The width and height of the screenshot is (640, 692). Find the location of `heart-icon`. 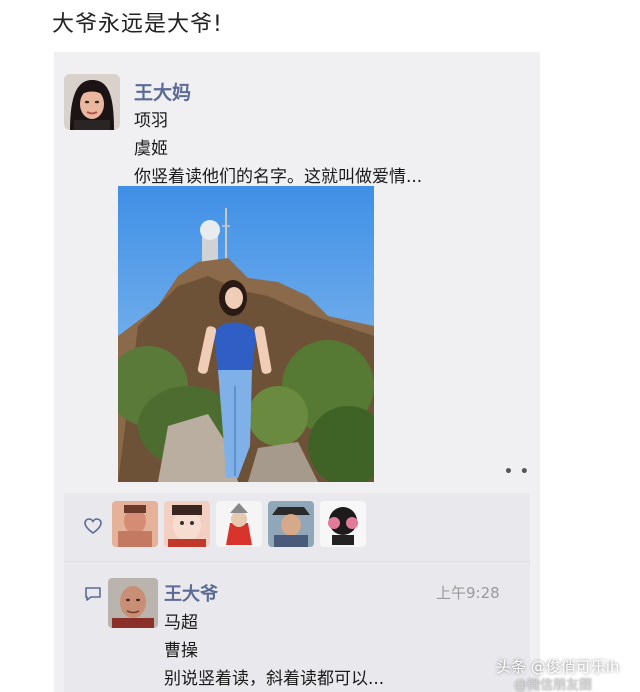

heart-icon is located at coordinates (93, 526).